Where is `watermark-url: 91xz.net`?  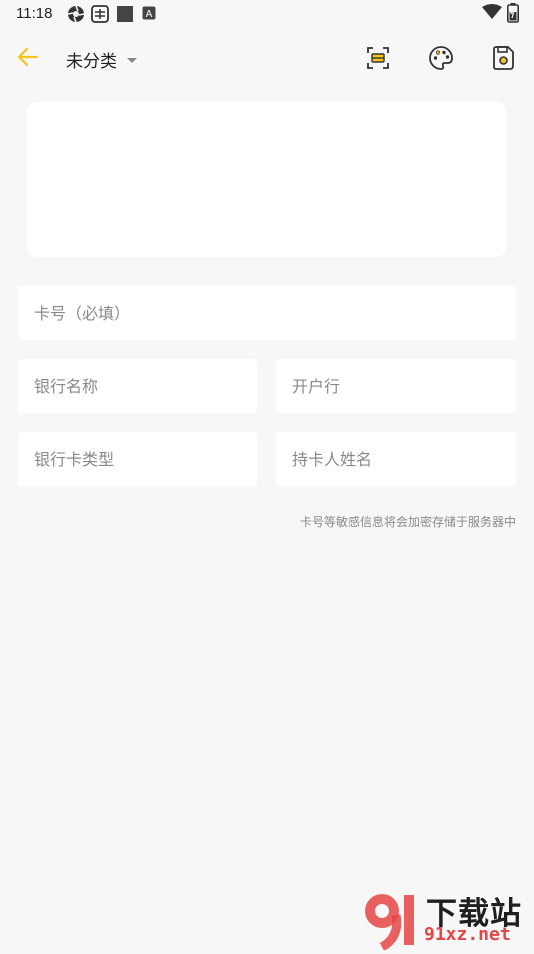
watermark-url: 91xz.net is located at coordinates (467, 934).